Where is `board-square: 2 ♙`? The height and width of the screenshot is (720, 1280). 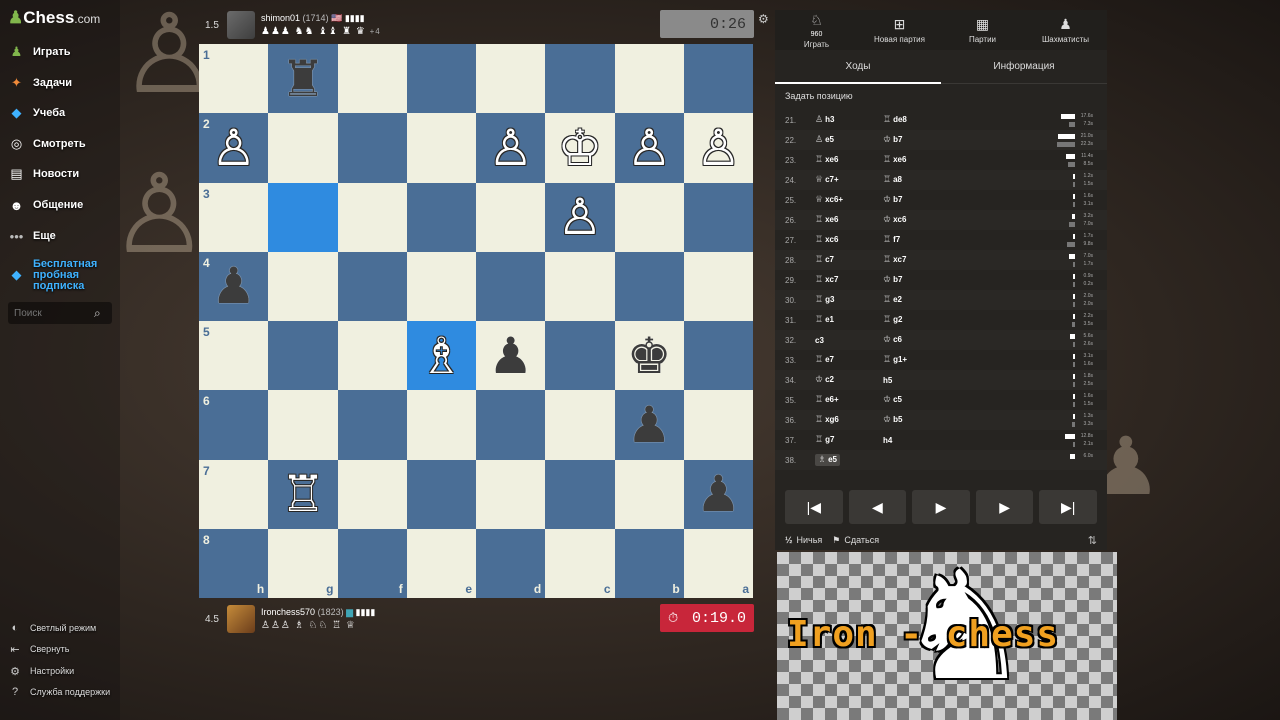 board-square: 2 ♙ is located at coordinates (234, 148).